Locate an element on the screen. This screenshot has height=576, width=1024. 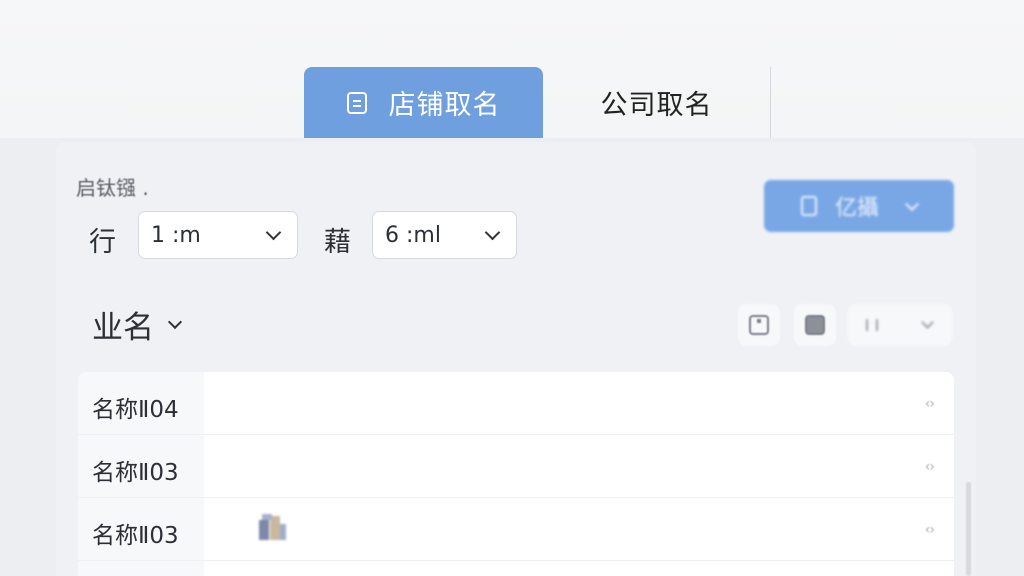
select-value: 1 :m is located at coordinates (176, 235).